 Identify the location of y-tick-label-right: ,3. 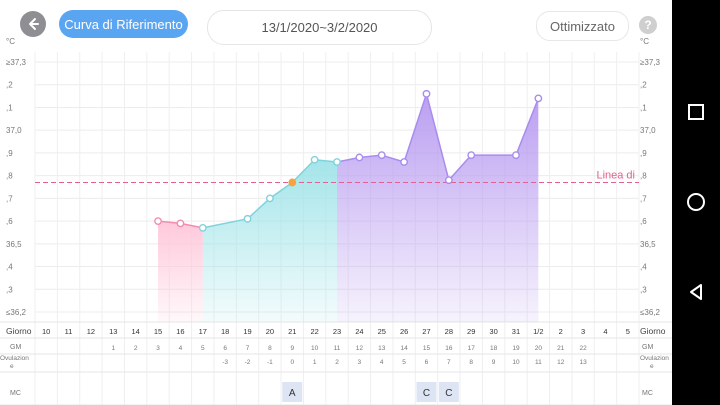
(643, 289).